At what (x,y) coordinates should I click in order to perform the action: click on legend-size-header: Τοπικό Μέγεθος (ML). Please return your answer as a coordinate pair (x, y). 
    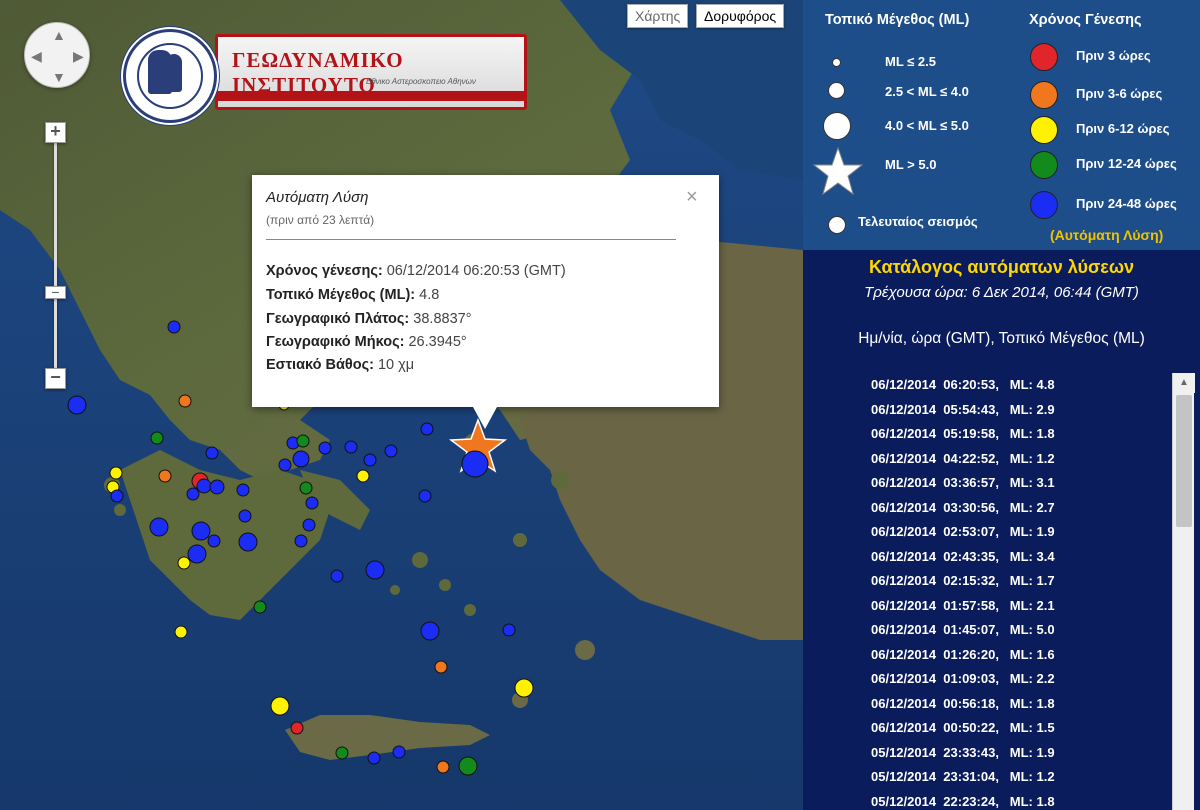
    Looking at the image, I should click on (897, 20).